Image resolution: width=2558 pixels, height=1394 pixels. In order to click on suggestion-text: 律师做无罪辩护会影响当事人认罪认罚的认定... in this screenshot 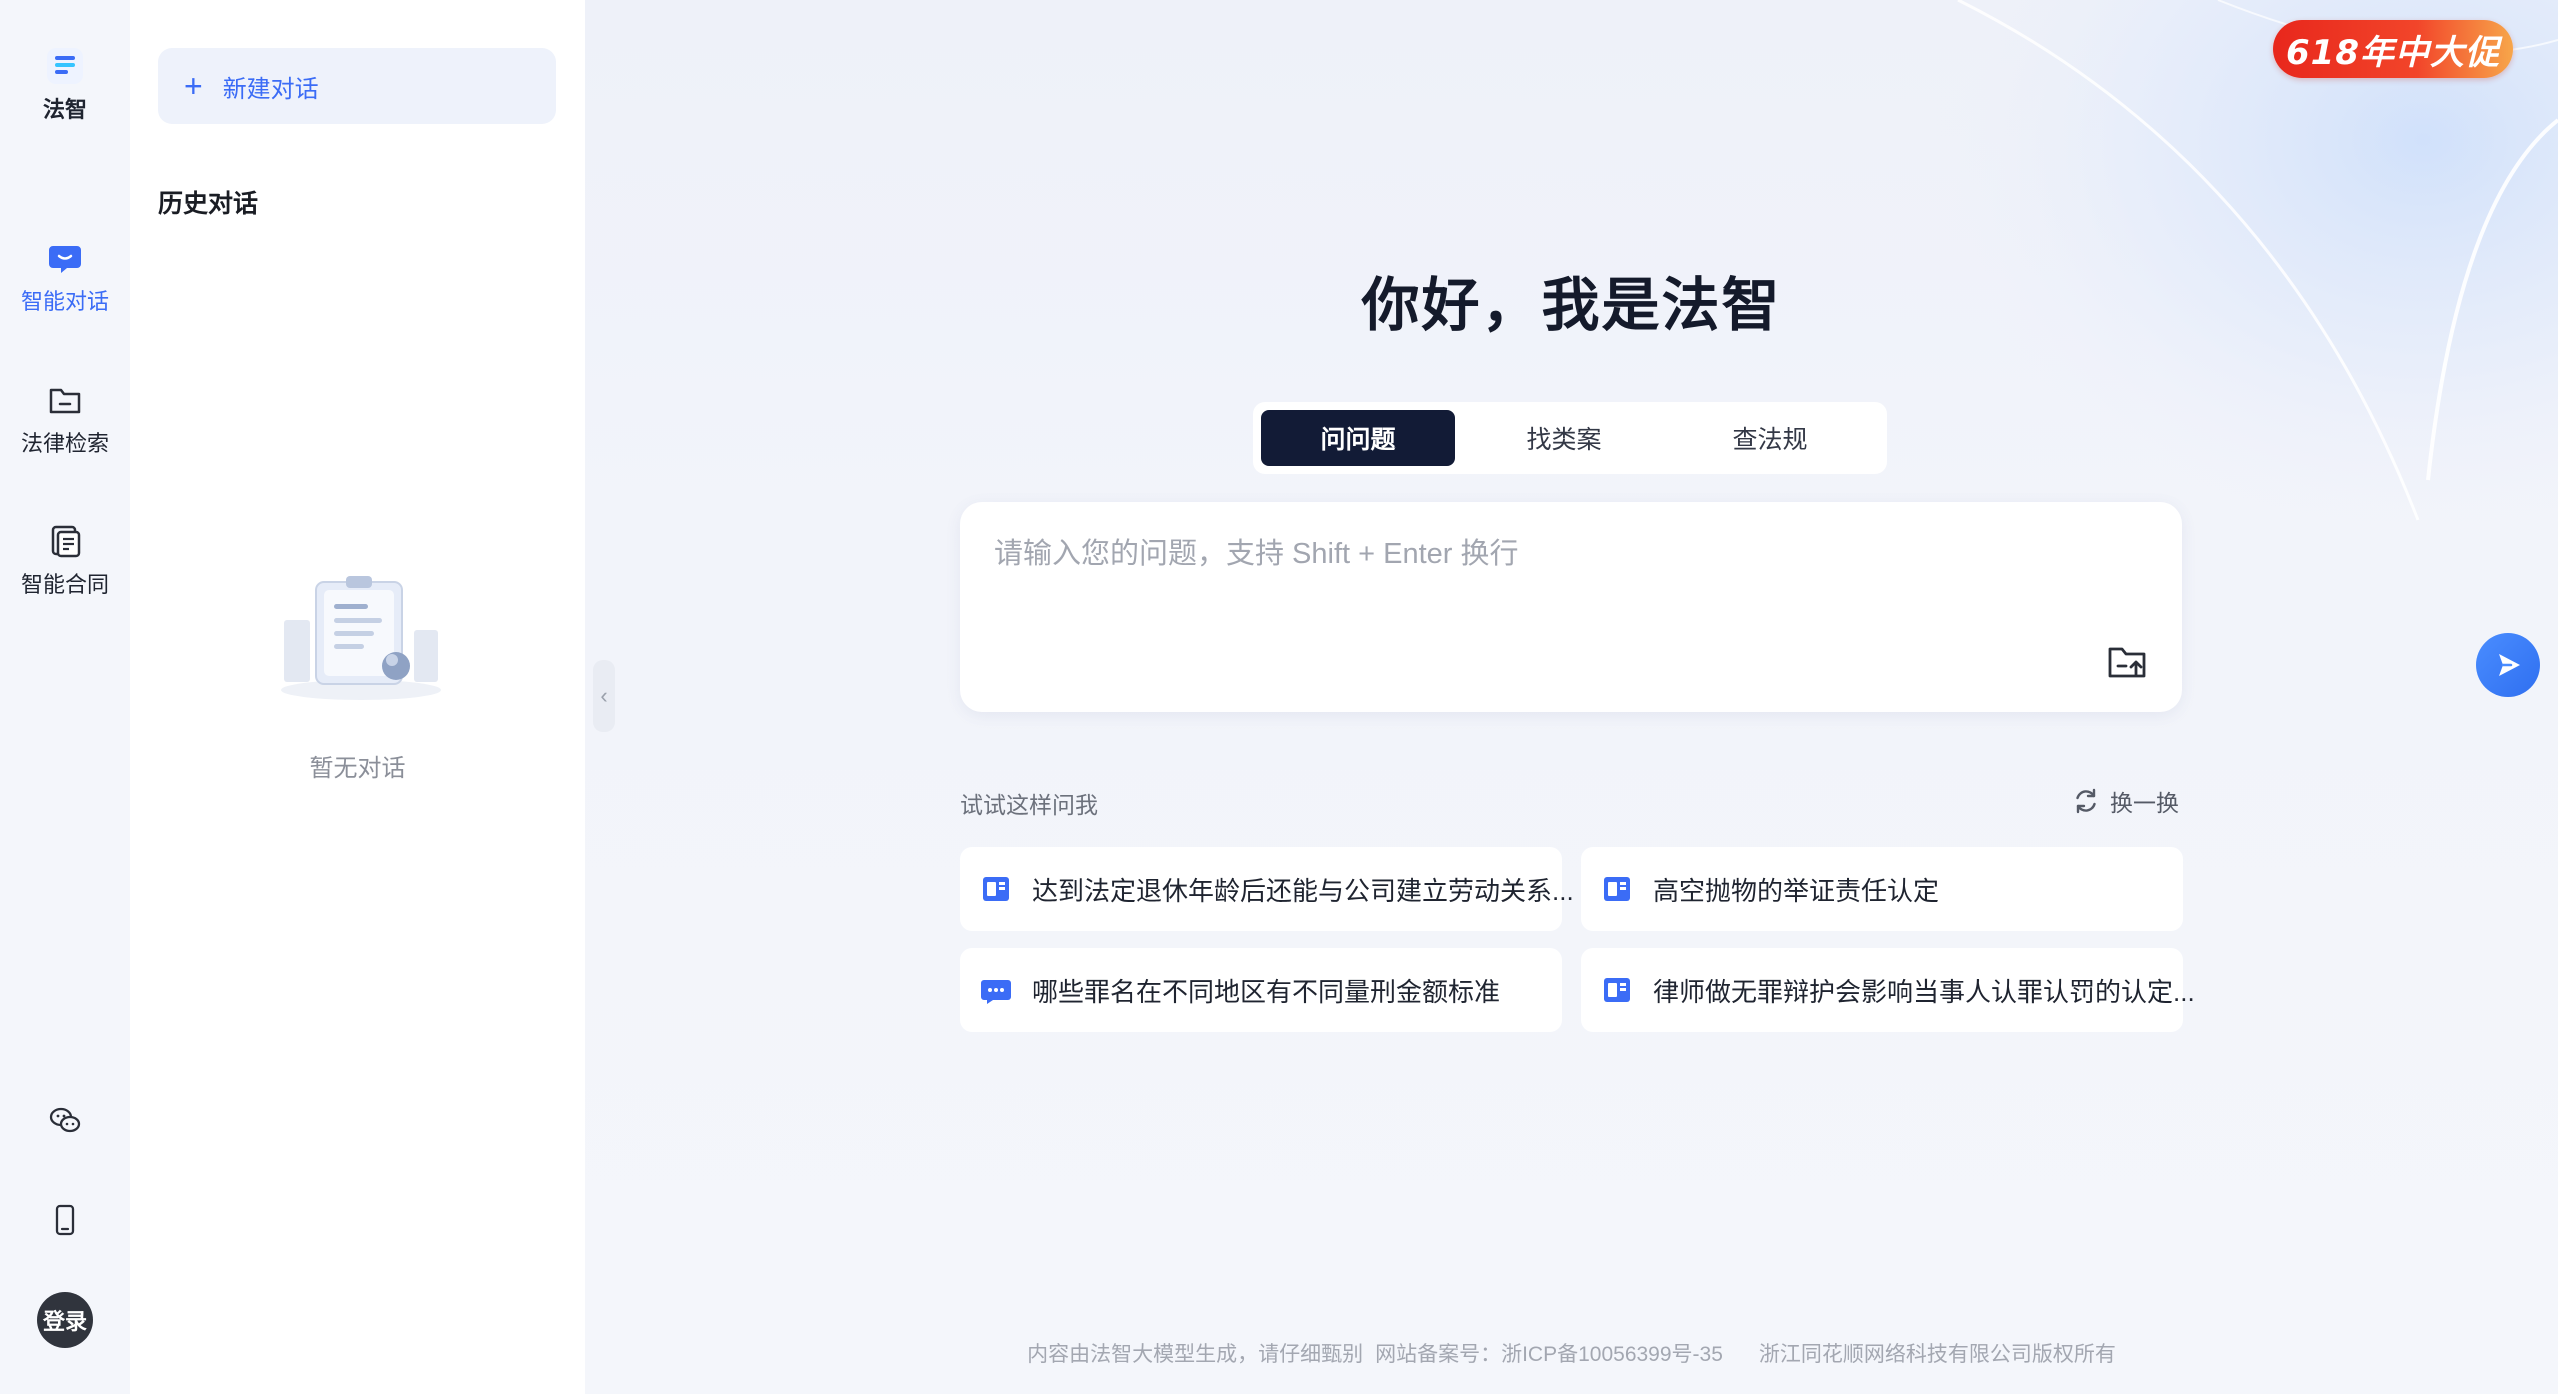, I will do `click(1924, 991)`.